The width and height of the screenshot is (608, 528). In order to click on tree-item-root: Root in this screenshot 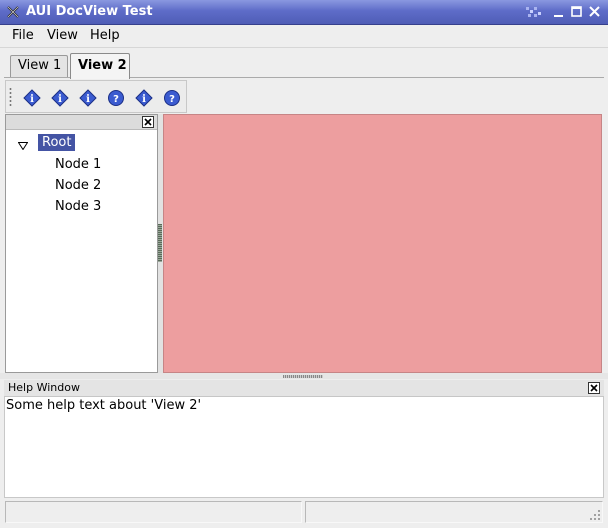, I will do `click(57, 142)`.